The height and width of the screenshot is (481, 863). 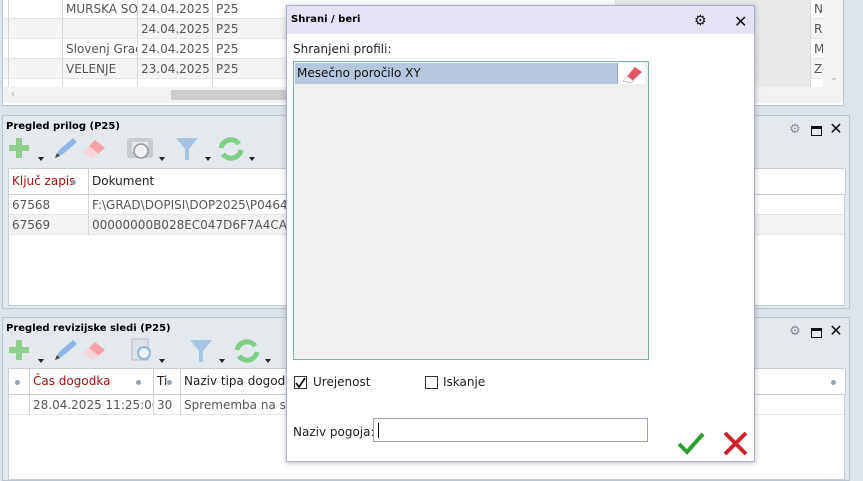 What do you see at coordinates (342, 382) in the screenshot?
I see `sort-label: Urejenost` at bounding box center [342, 382].